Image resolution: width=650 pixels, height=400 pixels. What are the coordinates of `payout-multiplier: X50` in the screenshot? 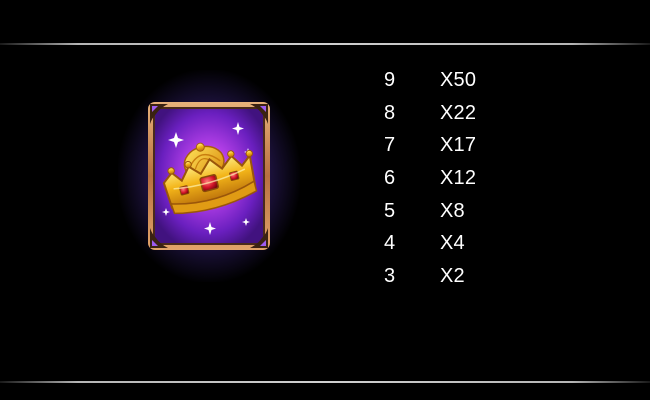 It's located at (458, 79).